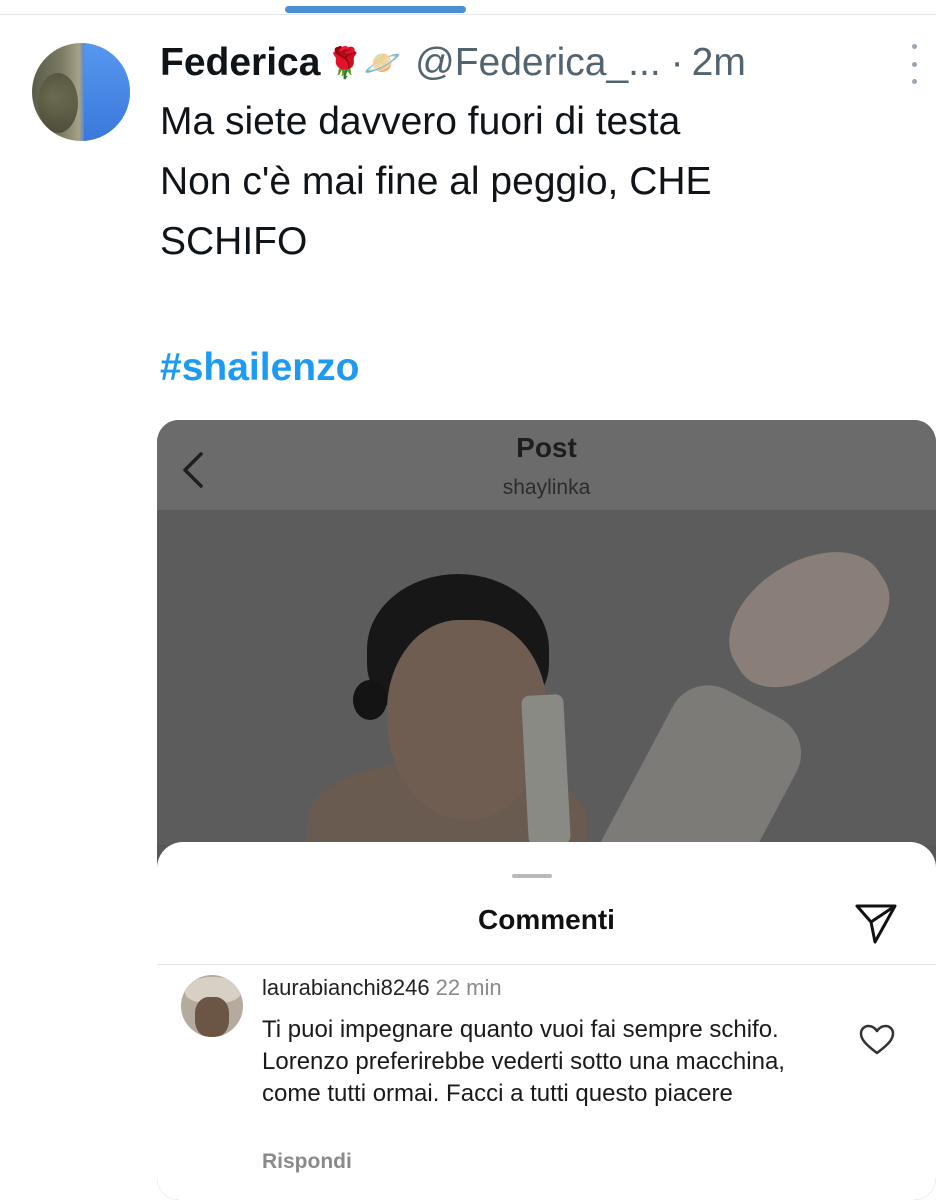 The image size is (936, 1200). I want to click on comment-time: 22 min, so click(468, 987).